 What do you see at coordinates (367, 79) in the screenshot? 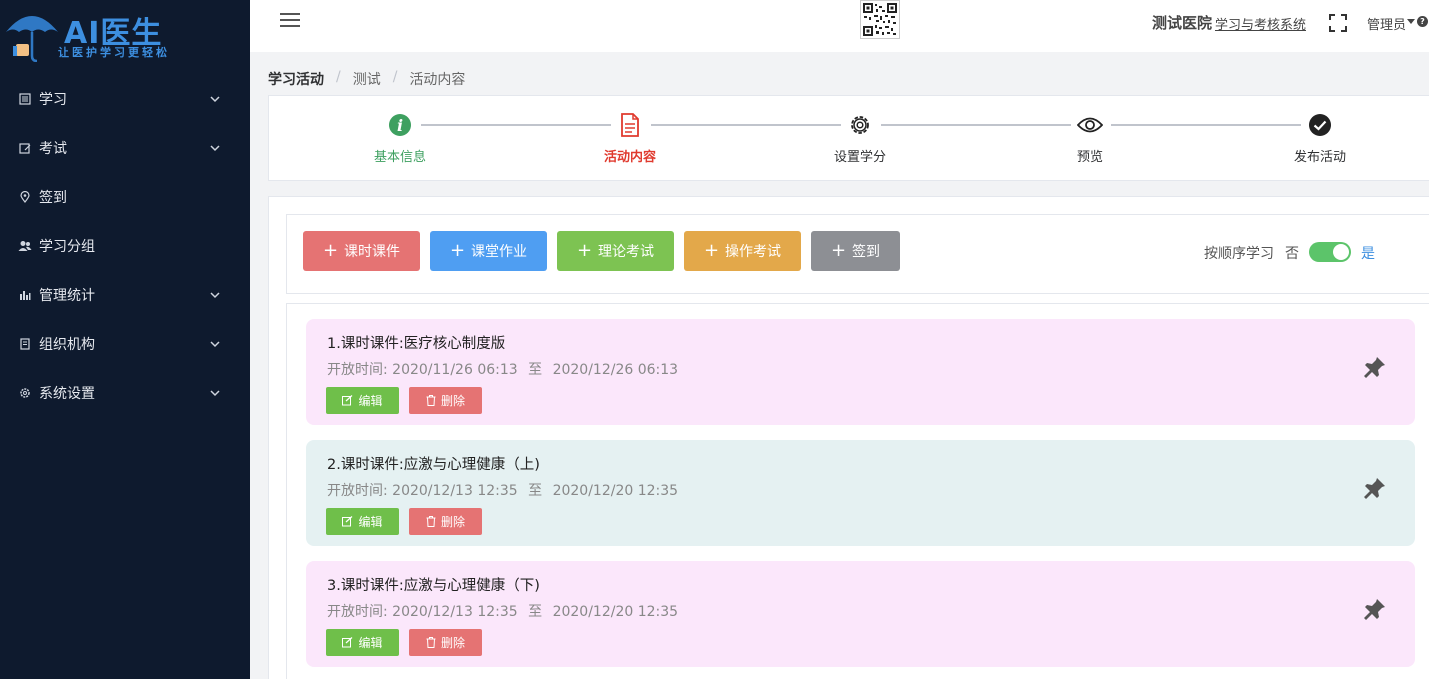
I see `breadcrumb-item: 测试` at bounding box center [367, 79].